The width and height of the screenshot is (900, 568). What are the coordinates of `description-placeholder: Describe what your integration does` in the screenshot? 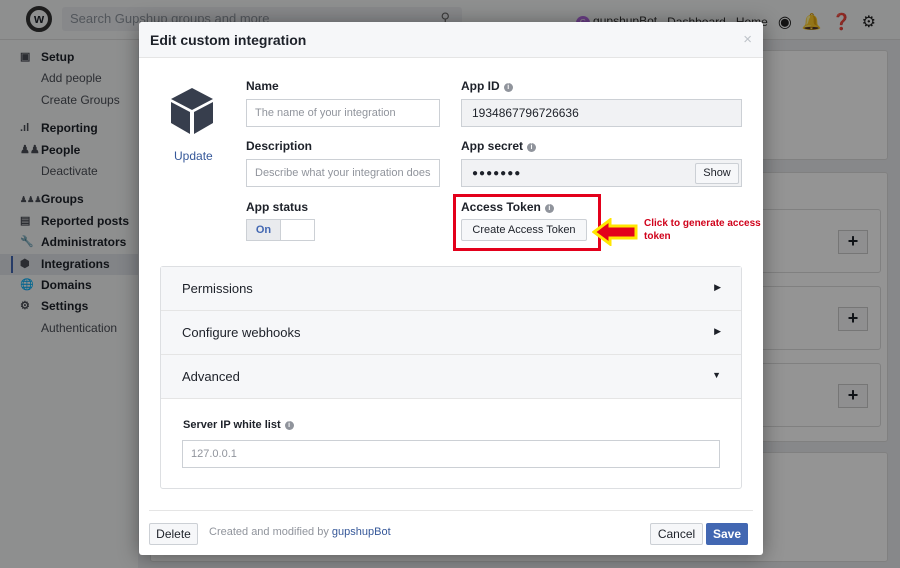 It's located at (343, 173).